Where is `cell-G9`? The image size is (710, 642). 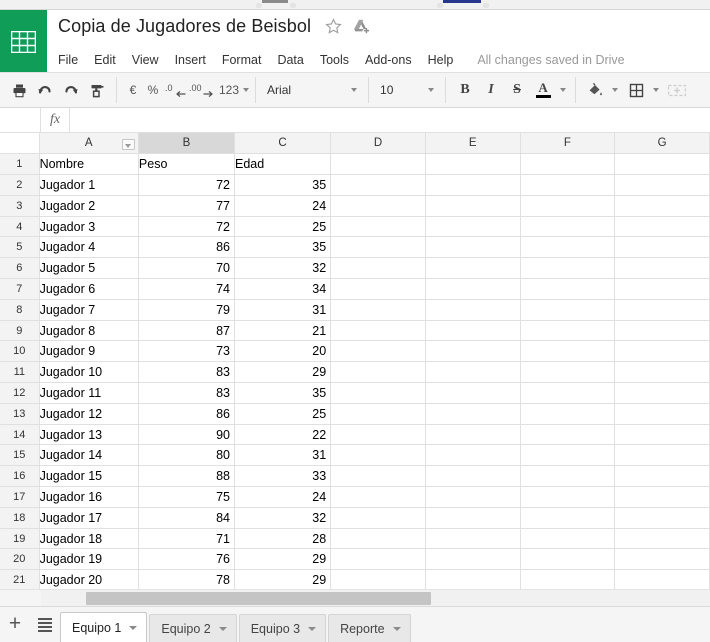
cell-G9 is located at coordinates (662, 331).